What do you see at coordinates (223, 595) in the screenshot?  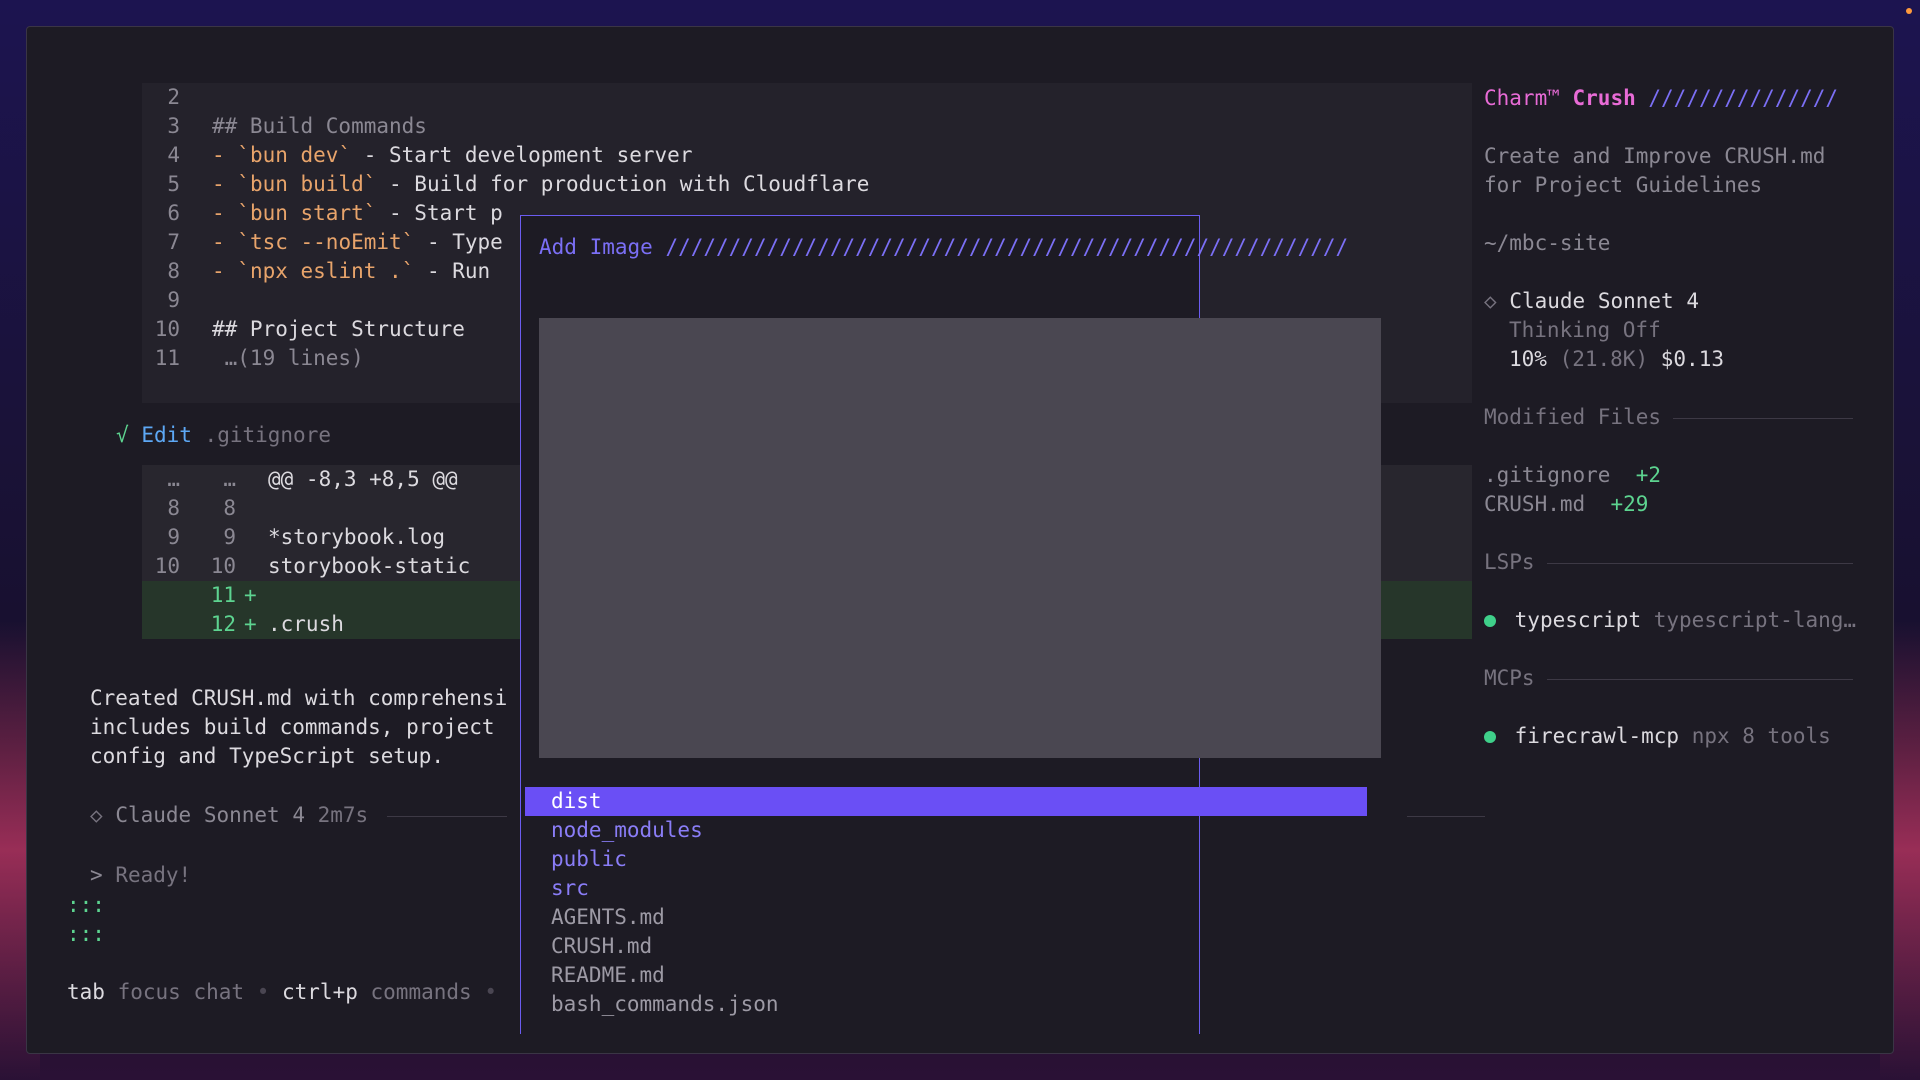 I see `diff-new-number: 11` at bounding box center [223, 595].